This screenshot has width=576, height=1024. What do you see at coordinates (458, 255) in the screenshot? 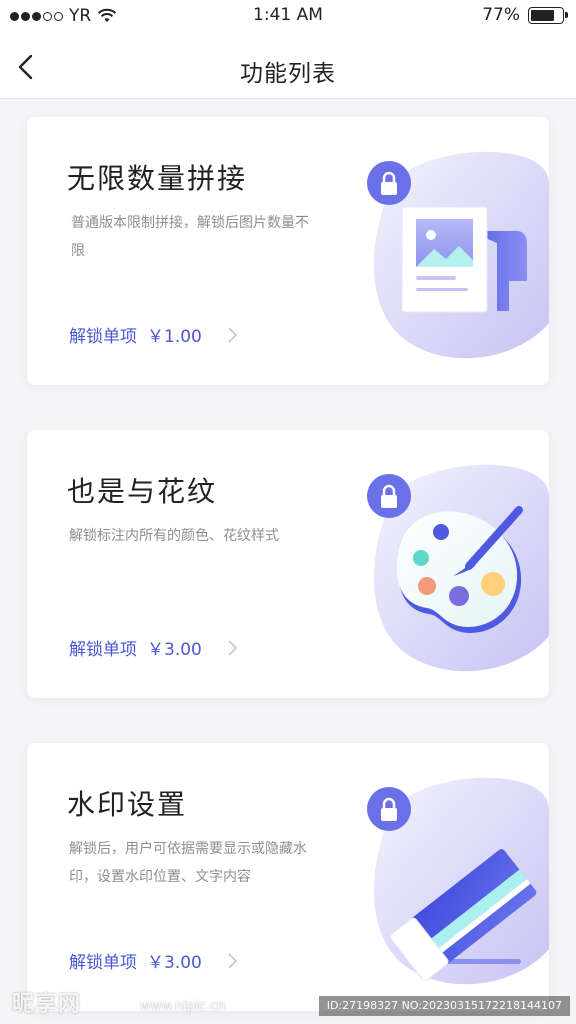
I see `image-document-illustration` at bounding box center [458, 255].